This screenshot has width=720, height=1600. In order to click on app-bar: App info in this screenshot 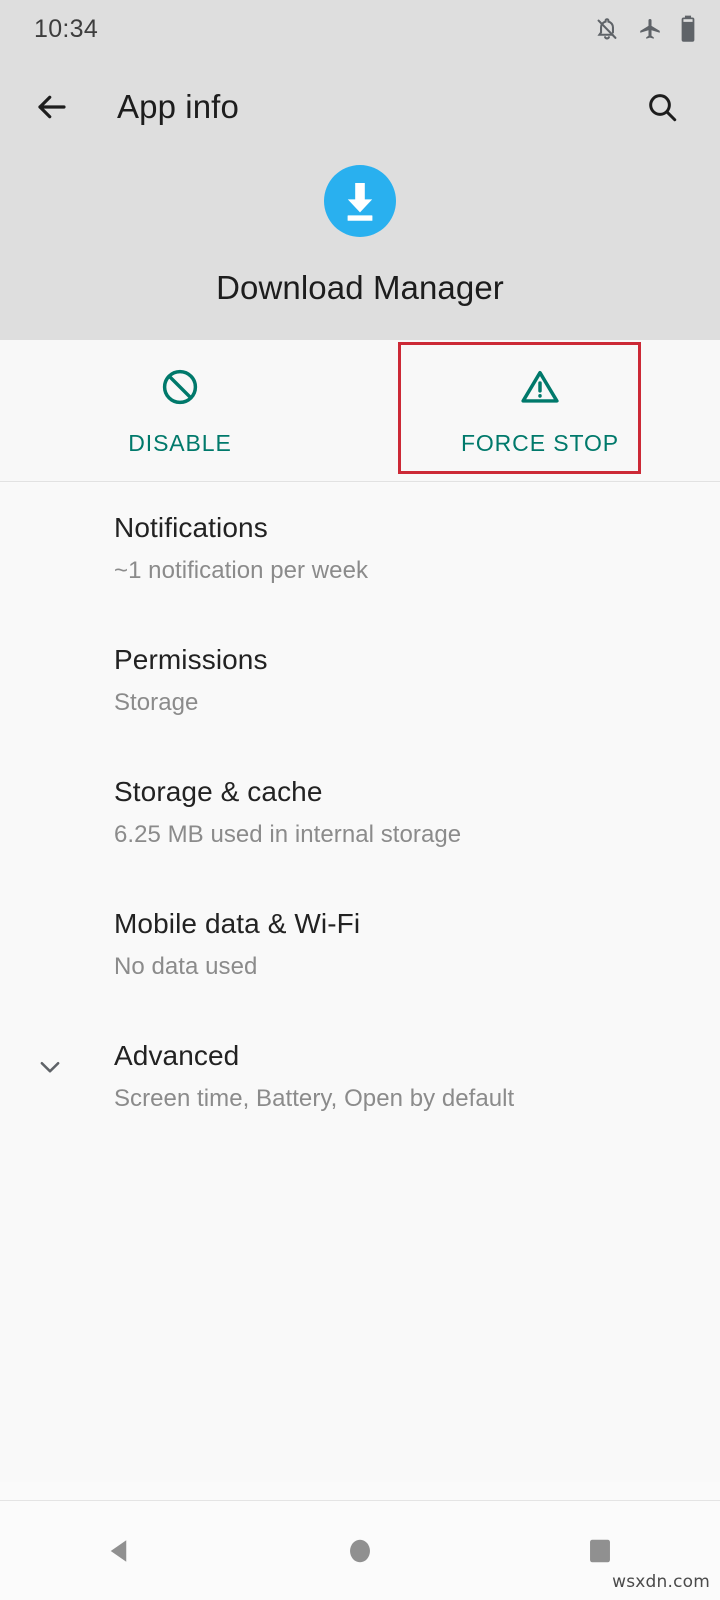, I will do `click(360, 107)`.